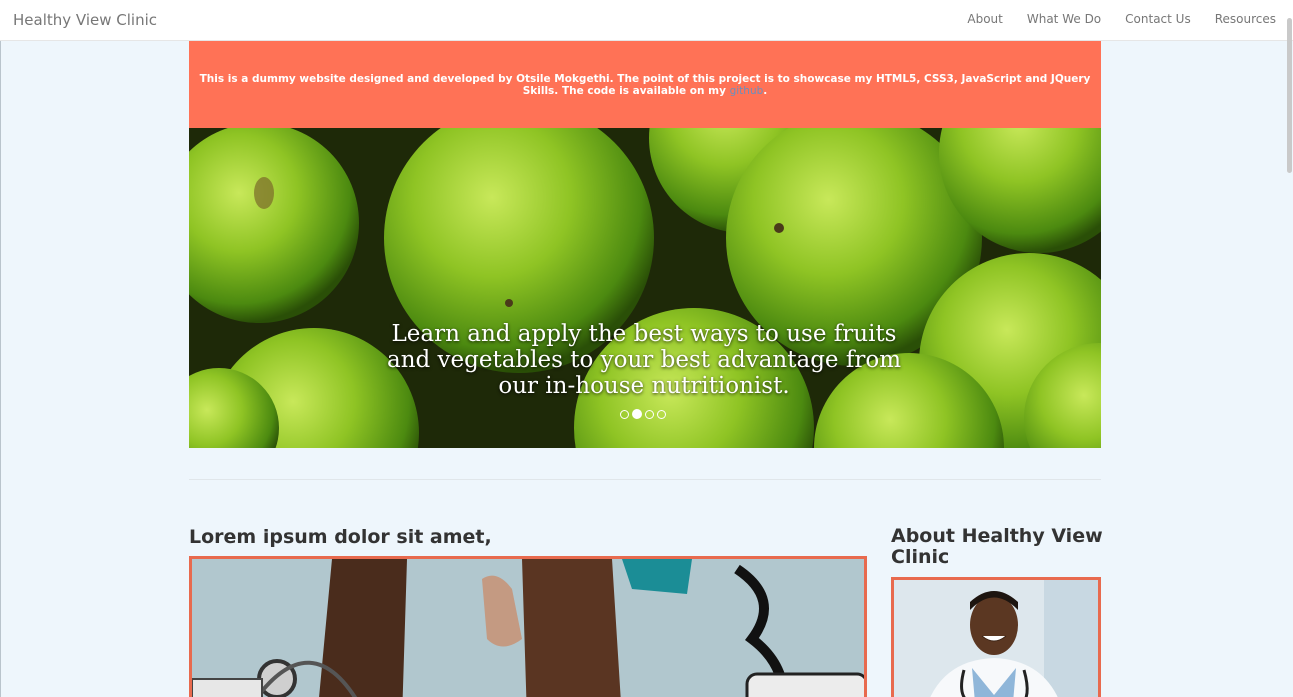 This screenshot has width=1293, height=697. What do you see at coordinates (765, 90) in the screenshot?
I see `banner-suffix: .` at bounding box center [765, 90].